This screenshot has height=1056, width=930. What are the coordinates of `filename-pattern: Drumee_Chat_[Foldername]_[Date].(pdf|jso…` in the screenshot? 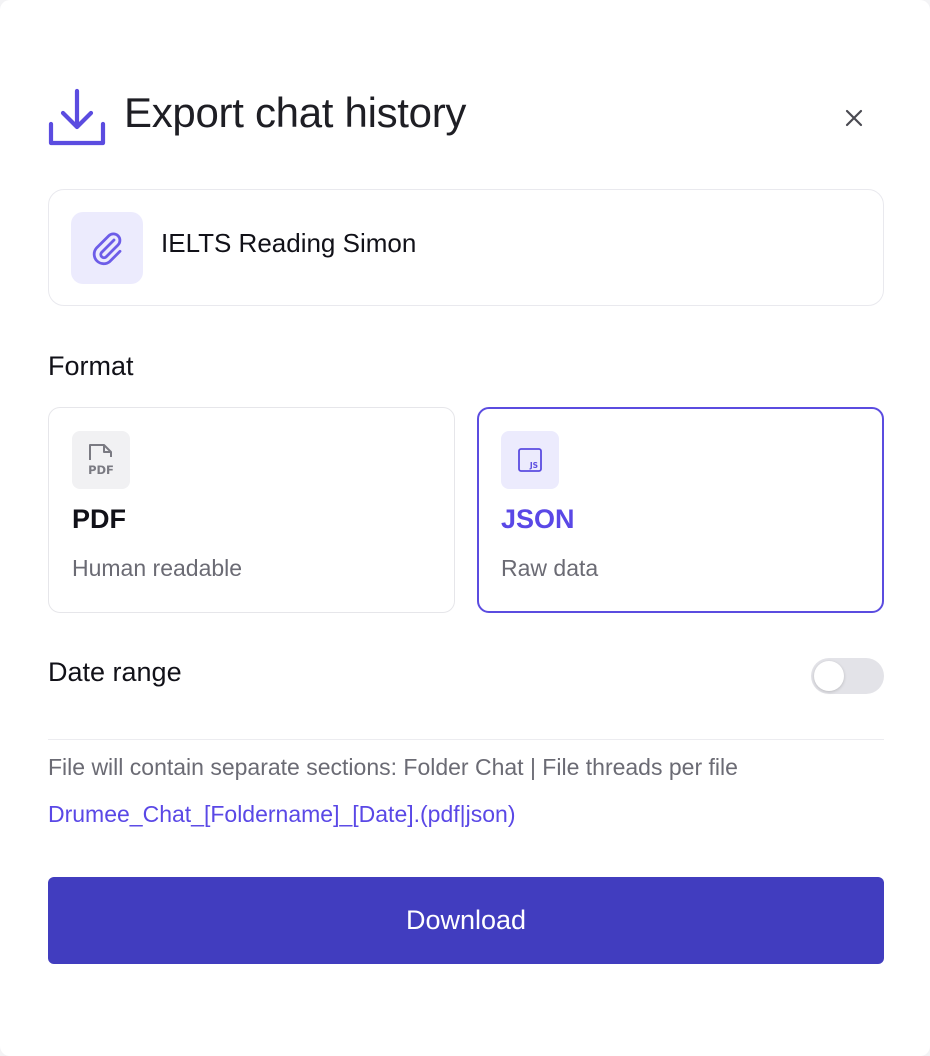 It's located at (282, 814).